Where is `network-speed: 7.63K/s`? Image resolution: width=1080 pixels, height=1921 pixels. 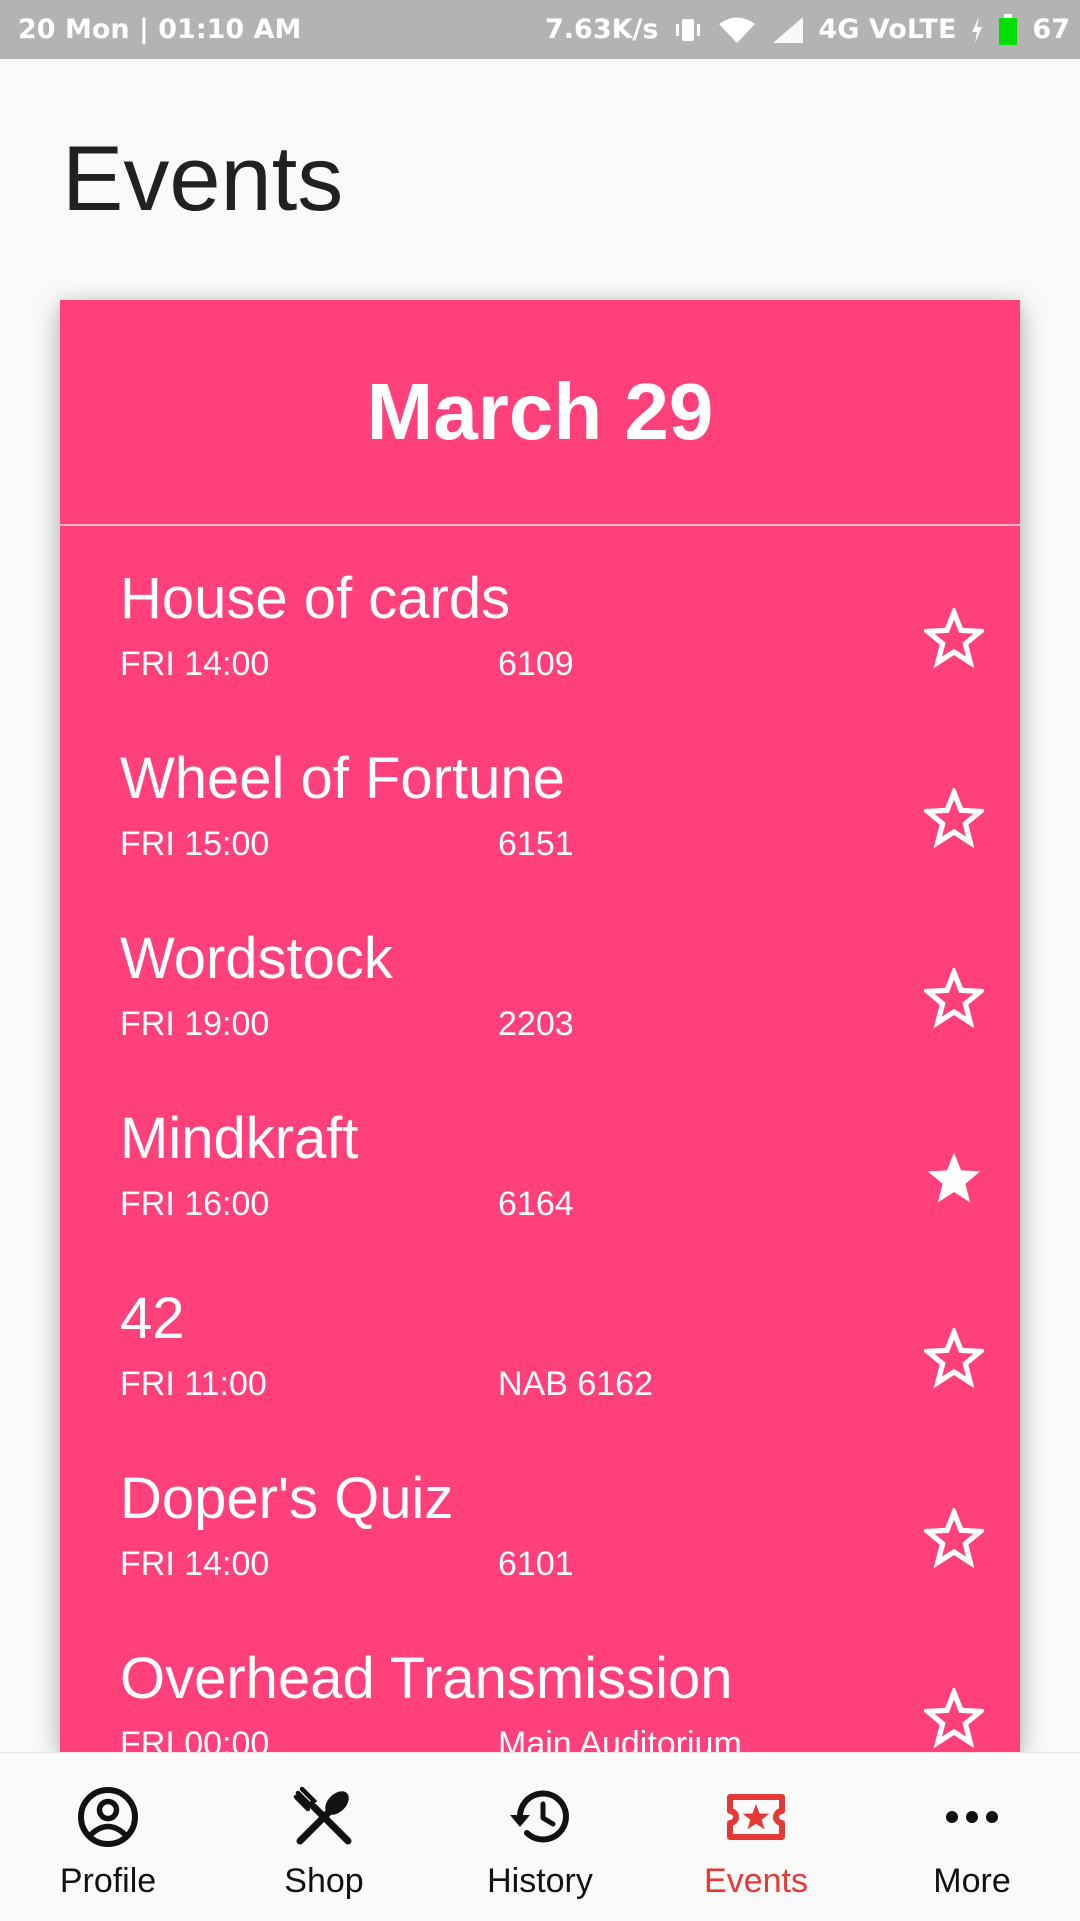 network-speed: 7.63K/s is located at coordinates (602, 29).